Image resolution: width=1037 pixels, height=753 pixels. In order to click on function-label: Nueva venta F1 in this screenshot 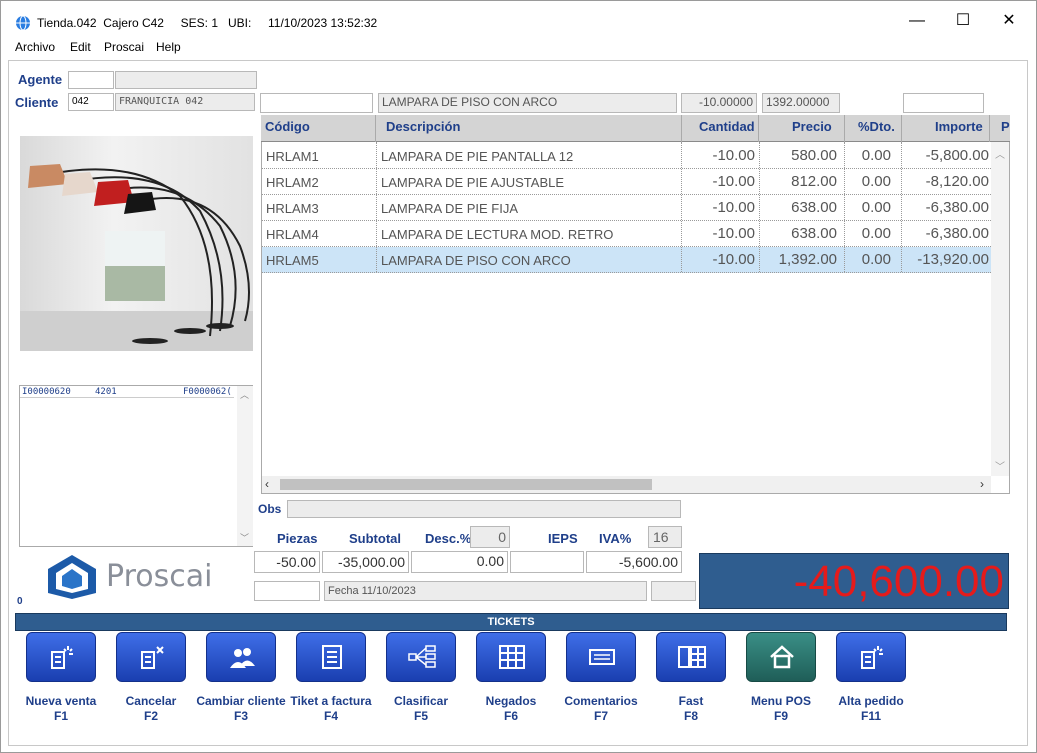, I will do `click(61, 709)`.